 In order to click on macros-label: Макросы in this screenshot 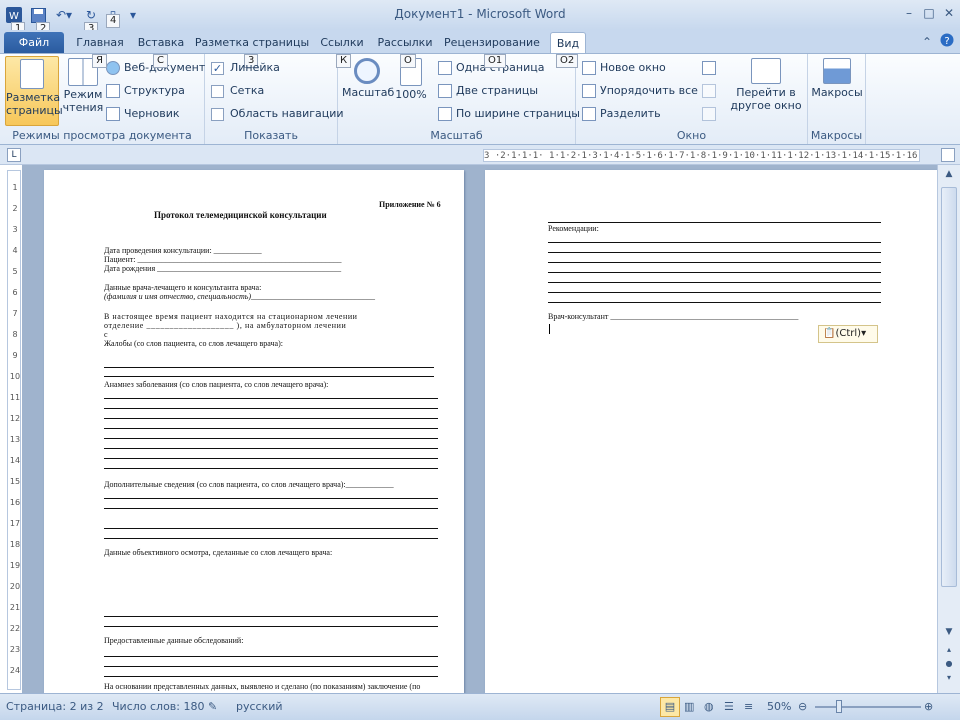, I will do `click(837, 92)`.